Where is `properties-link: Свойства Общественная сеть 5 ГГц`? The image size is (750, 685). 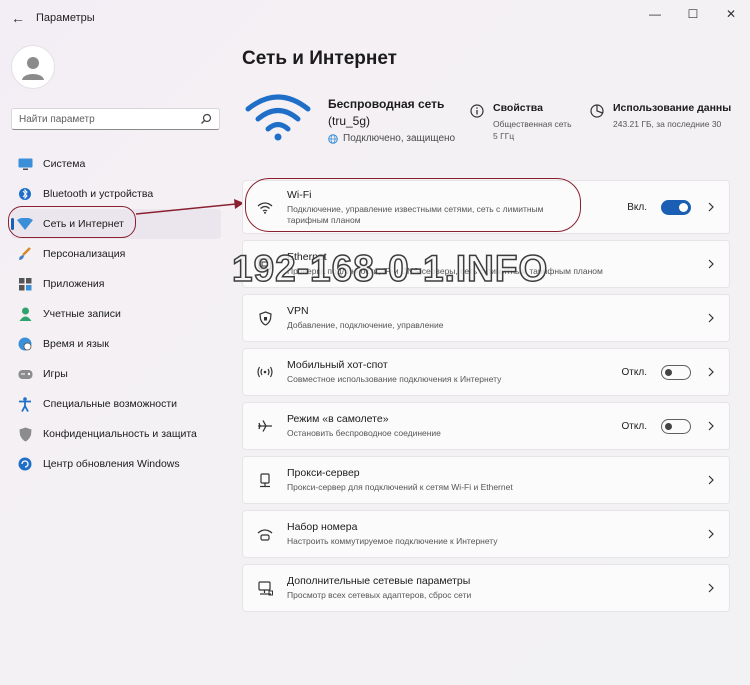
properties-link: Свойства Общественная сеть 5 ГГц is located at coordinates (521, 122).